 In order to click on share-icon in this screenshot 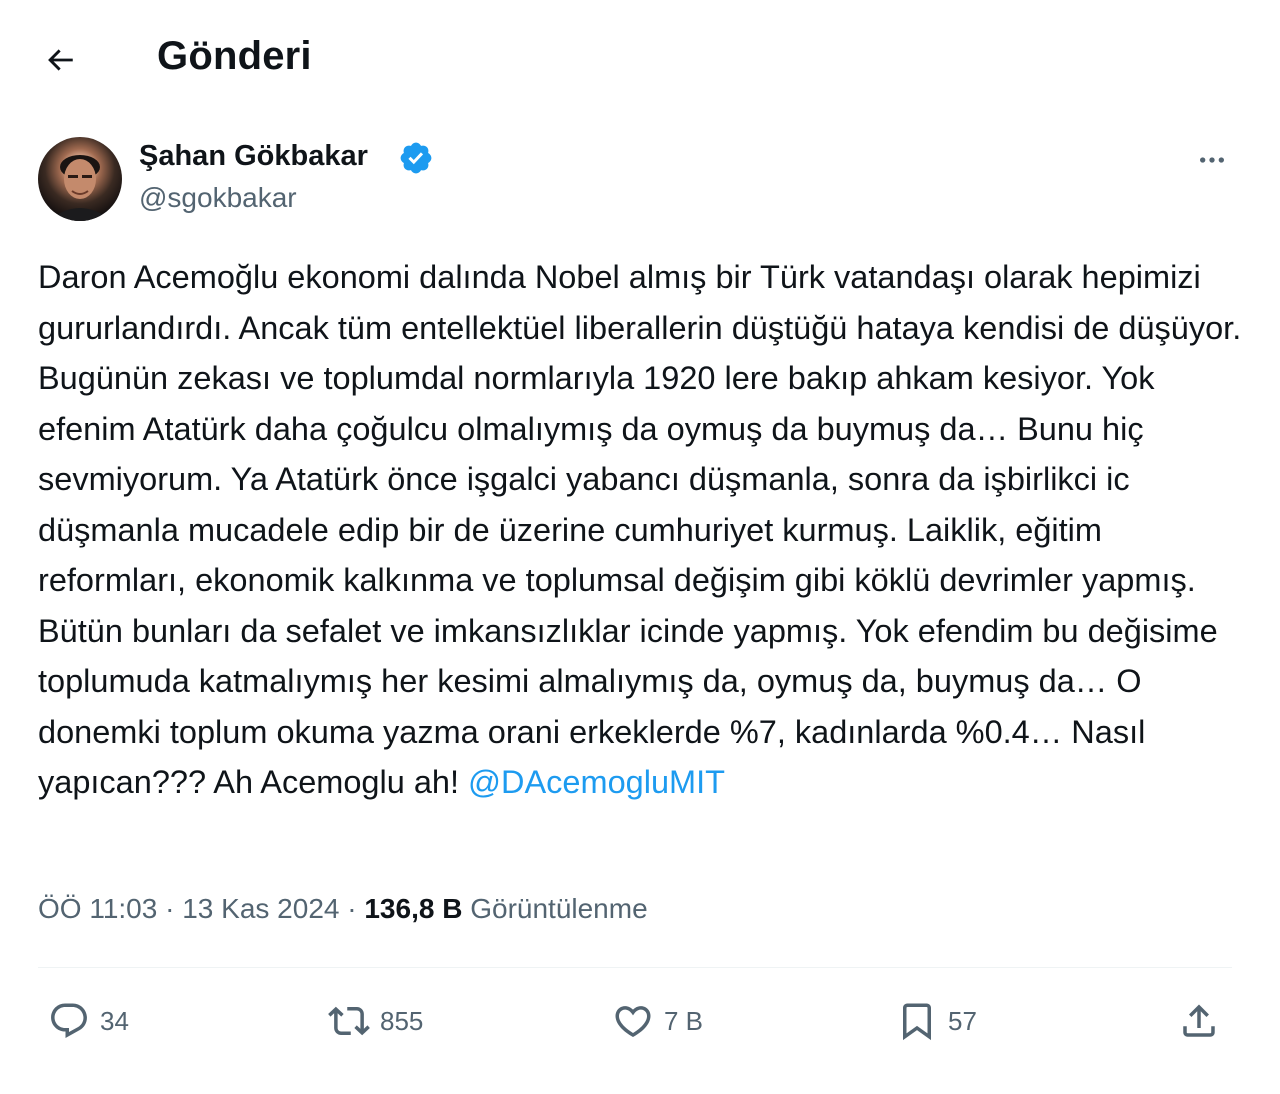, I will do `click(1199, 1020)`.